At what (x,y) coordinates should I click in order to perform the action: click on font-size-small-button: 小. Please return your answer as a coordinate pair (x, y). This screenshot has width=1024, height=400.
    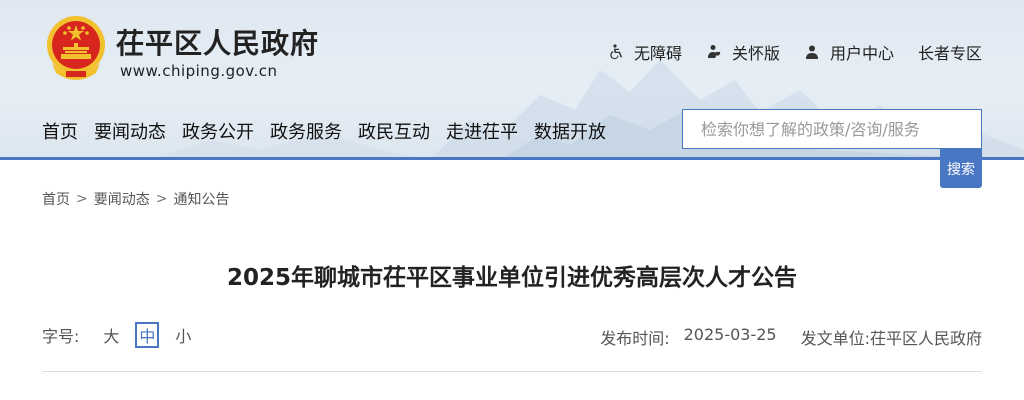
    Looking at the image, I should click on (183, 335).